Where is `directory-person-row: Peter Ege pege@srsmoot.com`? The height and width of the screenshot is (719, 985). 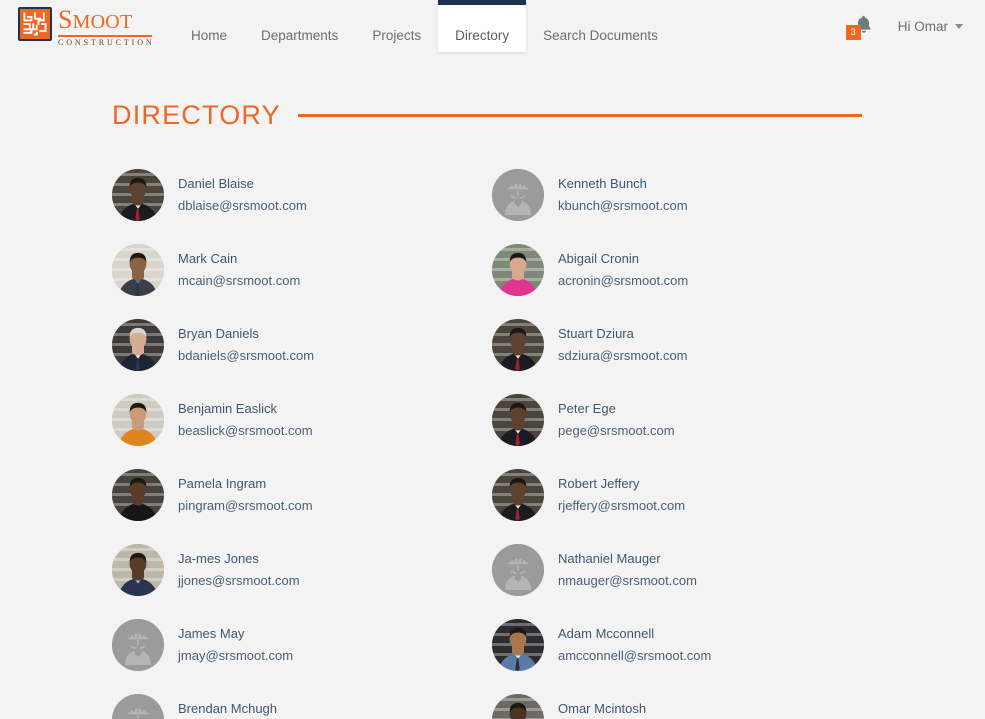 directory-person-row: Peter Ege pege@srsmoot.com is located at coordinates (682, 419).